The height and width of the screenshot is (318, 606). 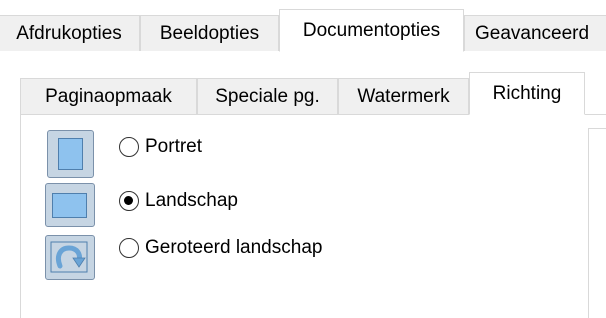 I want to click on tab-afdrukopties: Afdrukopties, so click(x=70, y=33).